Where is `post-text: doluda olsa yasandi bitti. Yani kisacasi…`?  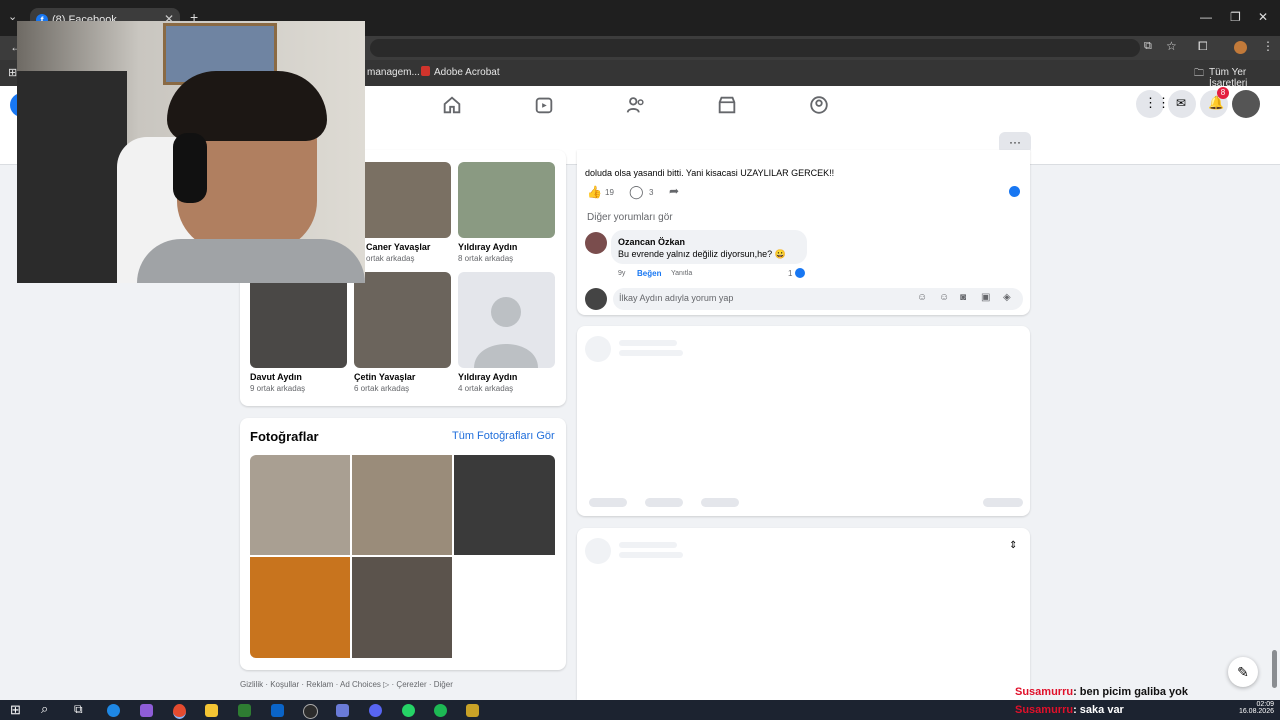 post-text: doluda olsa yasandi bitti. Yani kisacasi… is located at coordinates (710, 173).